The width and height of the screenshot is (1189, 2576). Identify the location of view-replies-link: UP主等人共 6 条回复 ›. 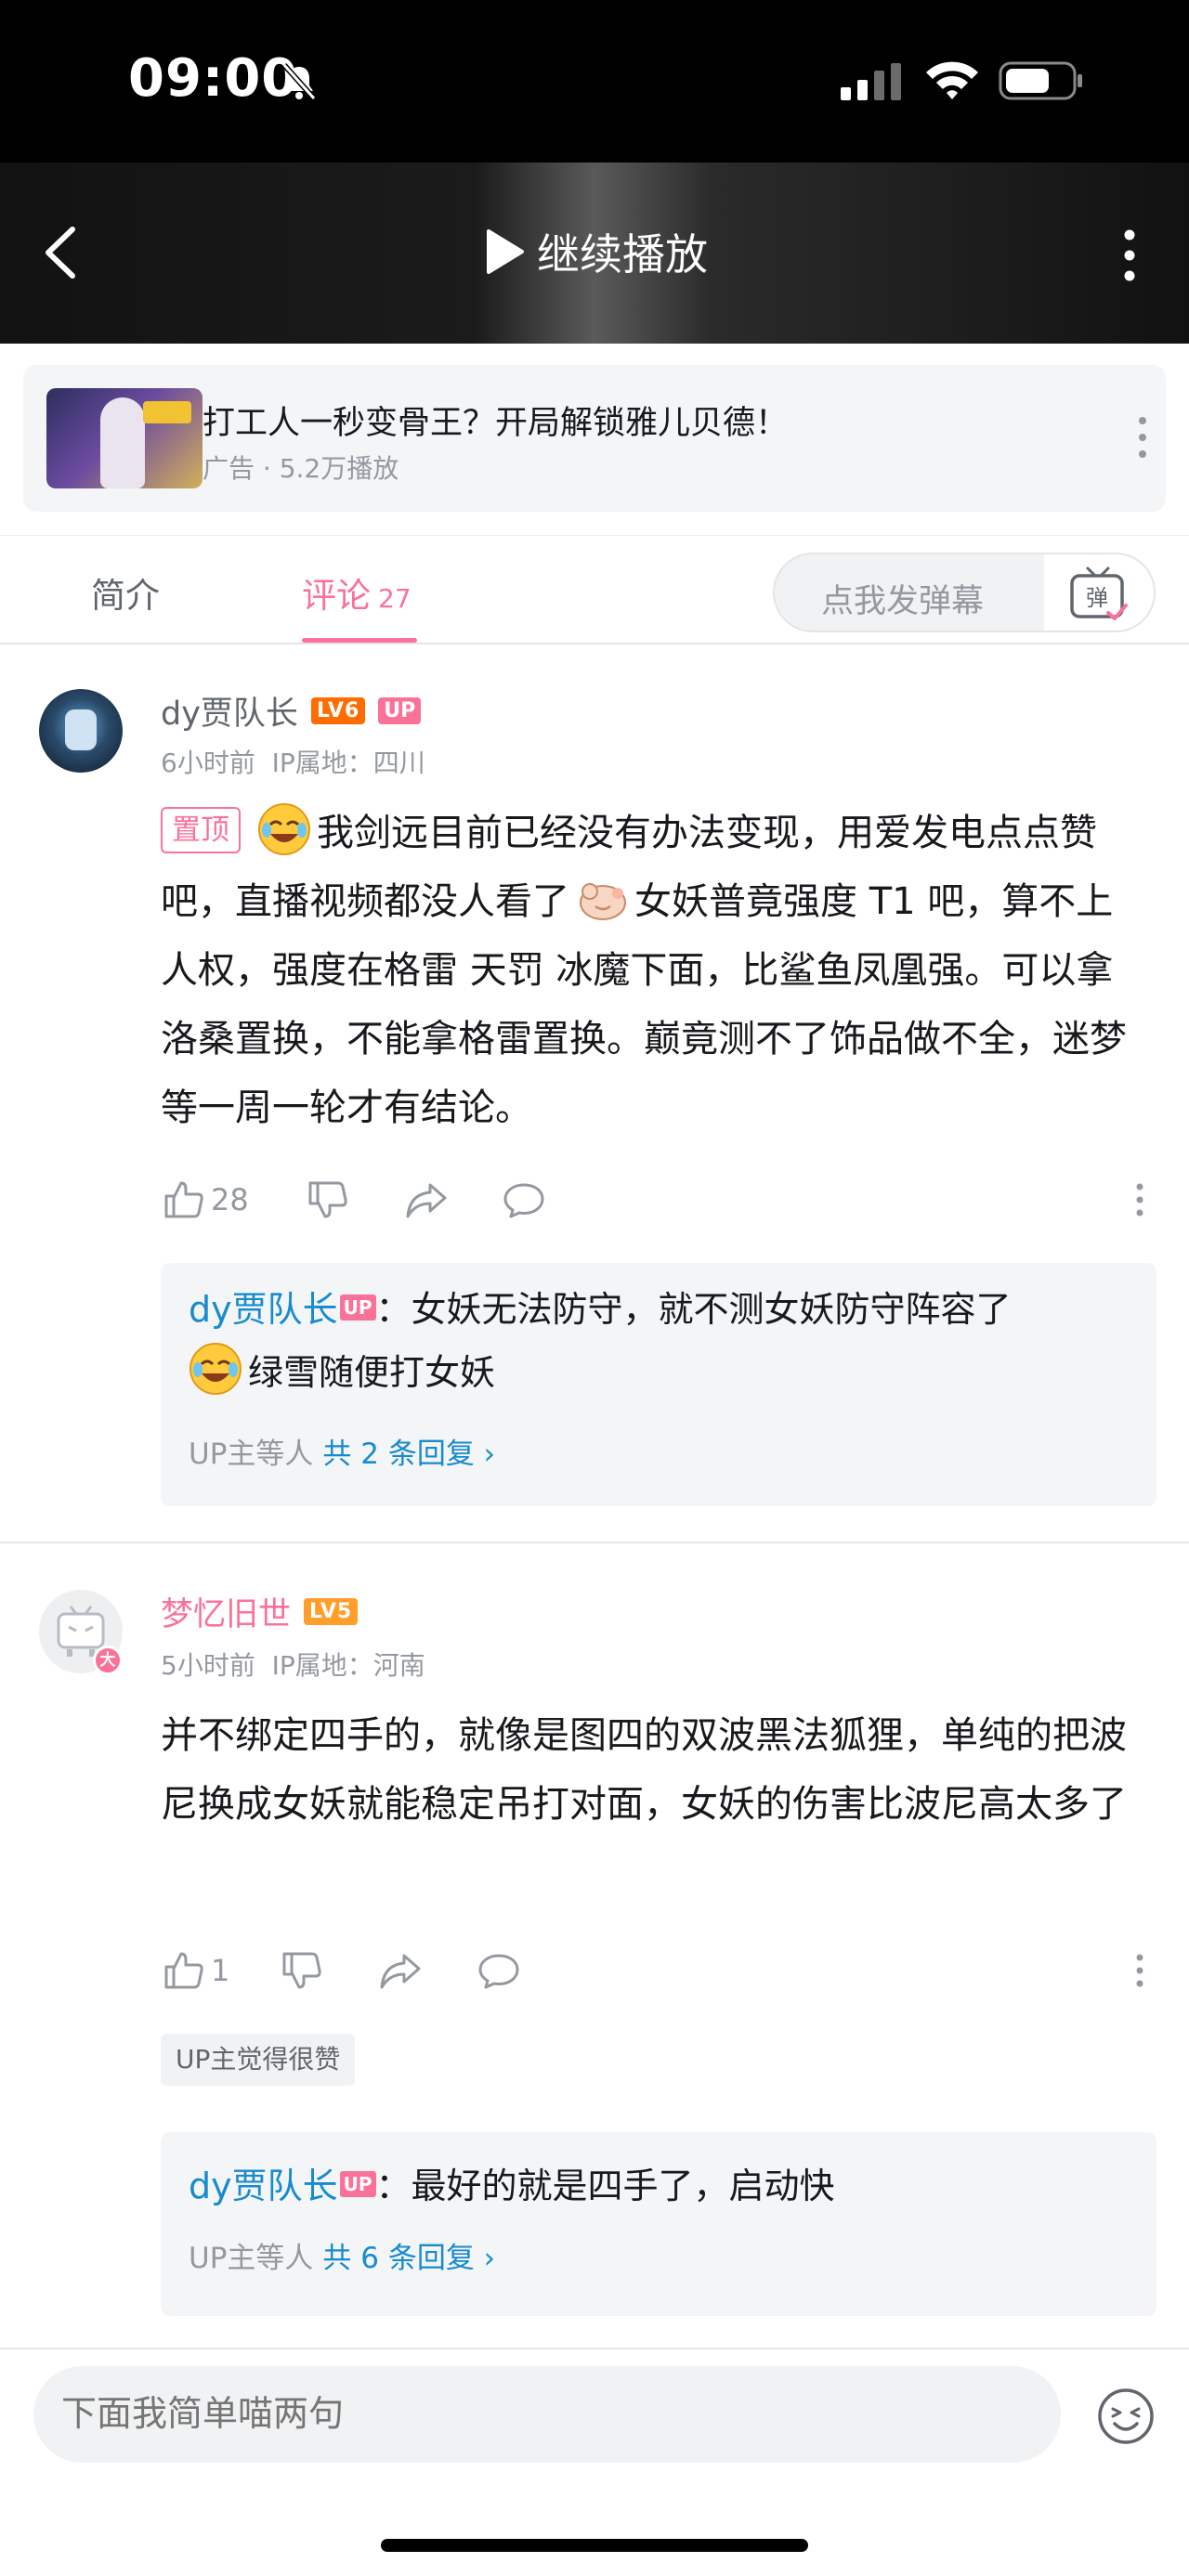
(342, 2255).